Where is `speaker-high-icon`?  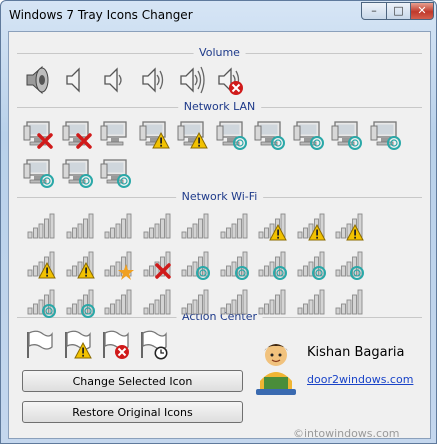 speaker-high-icon is located at coordinates (191, 80).